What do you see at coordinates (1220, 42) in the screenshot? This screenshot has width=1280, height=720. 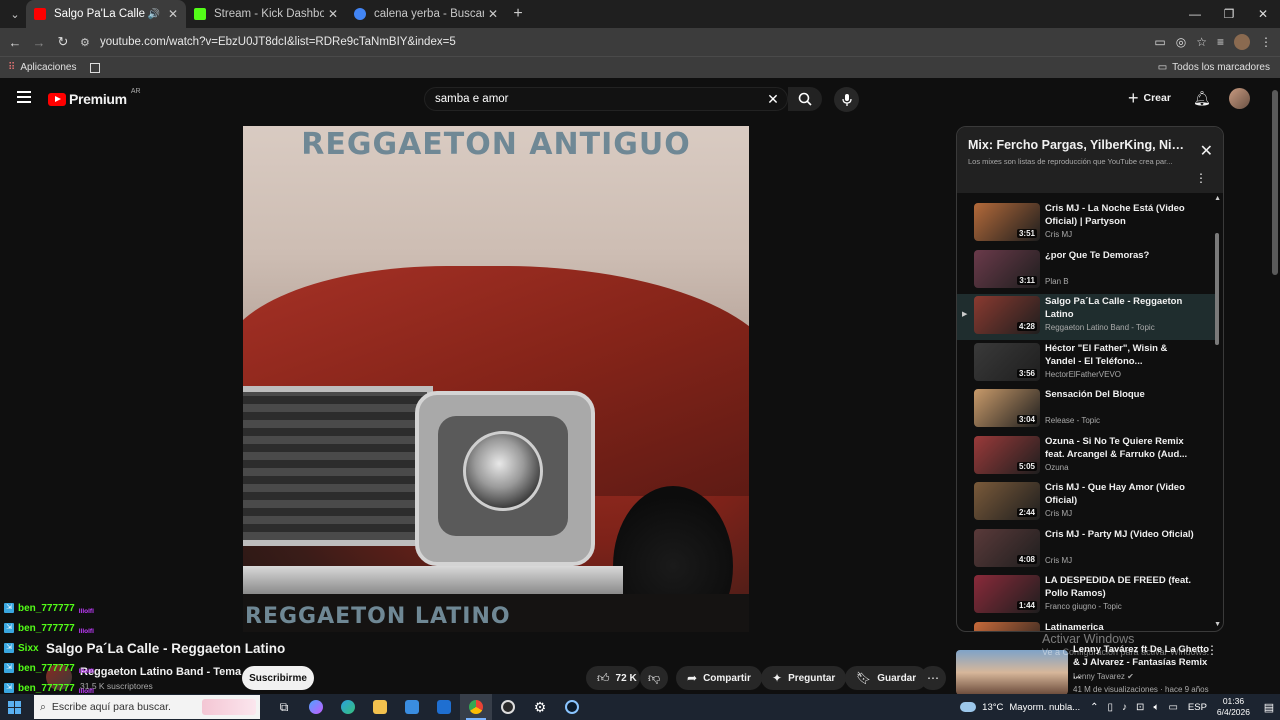 I see `media-control-icon: ≡` at bounding box center [1220, 42].